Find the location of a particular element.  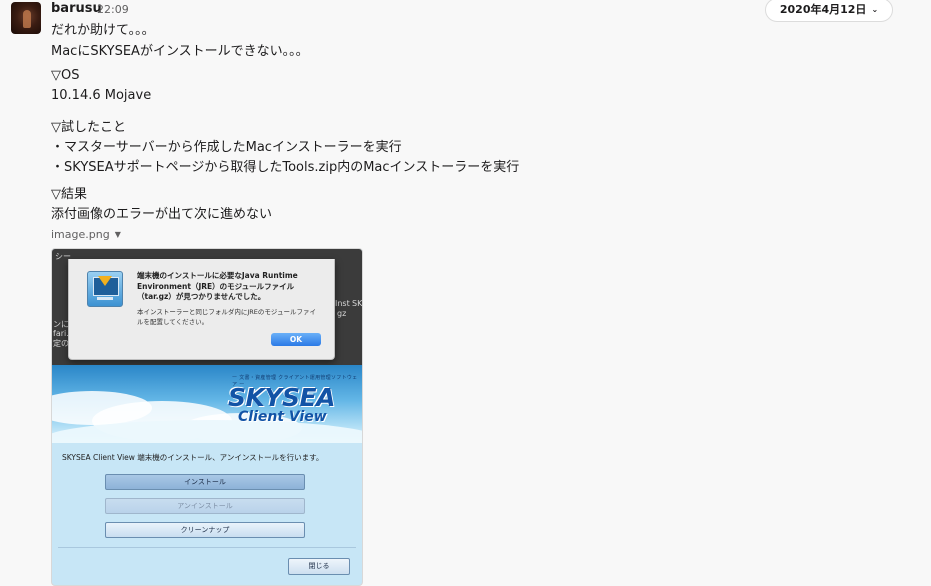

uninstall-button: アンインストール is located at coordinates (205, 506).